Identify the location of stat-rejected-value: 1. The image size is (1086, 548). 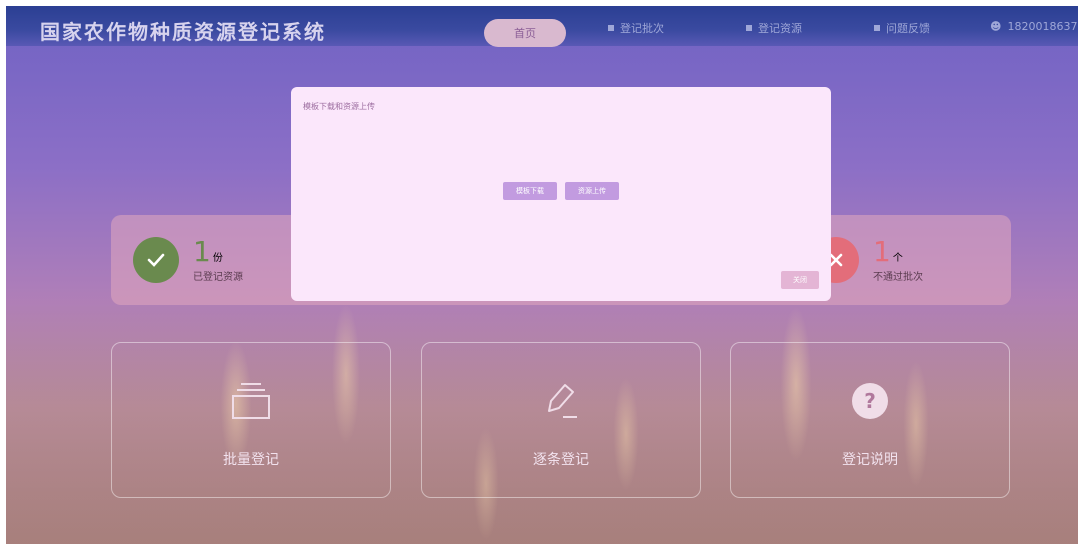
(882, 251).